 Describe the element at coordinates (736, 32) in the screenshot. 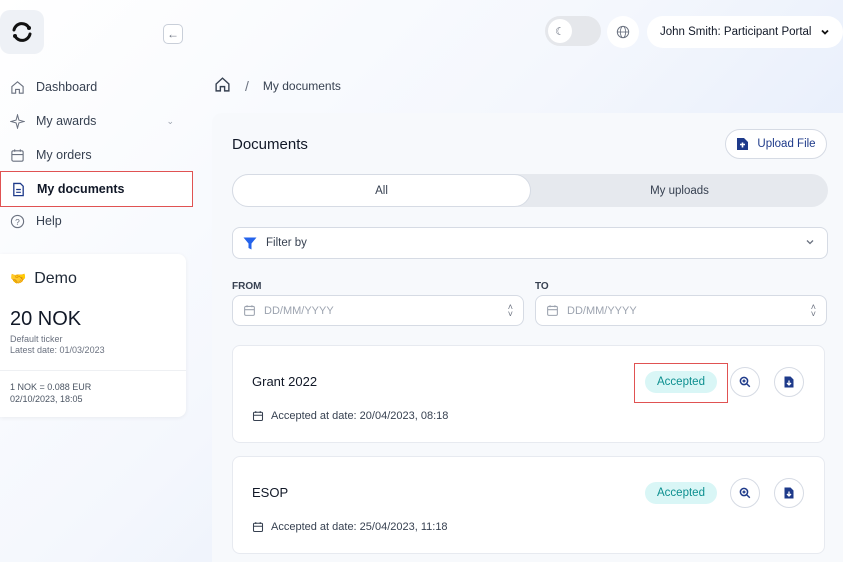

I see `user-label: John Smith: Participant Portal` at that location.